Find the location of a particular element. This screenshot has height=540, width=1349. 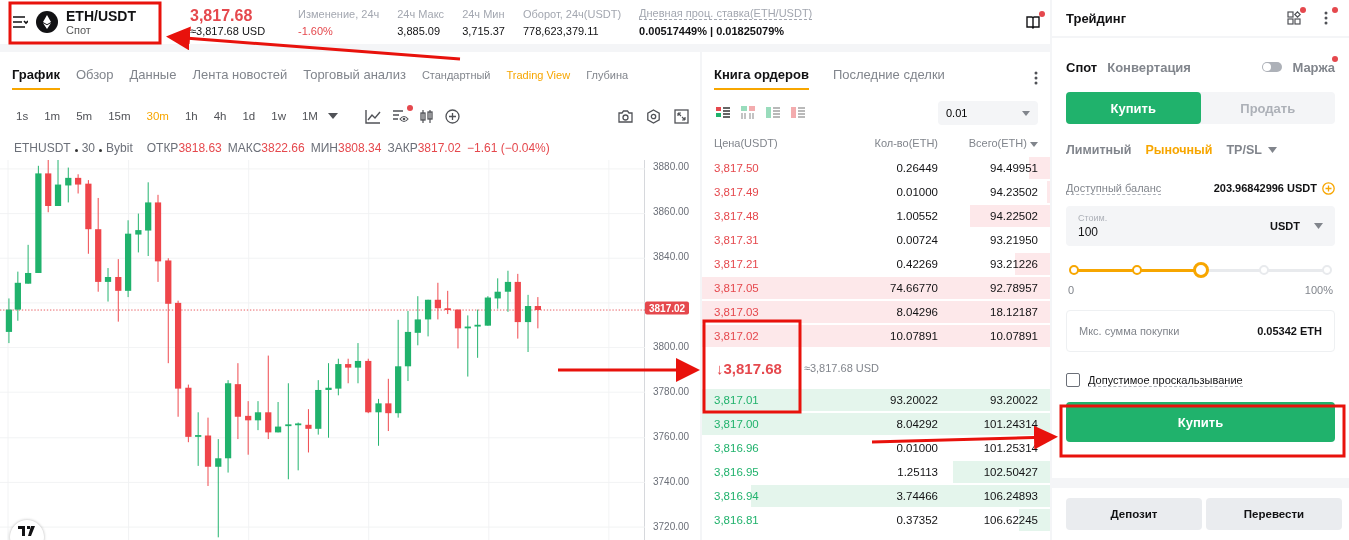

menu-icon is located at coordinates (20, 22).